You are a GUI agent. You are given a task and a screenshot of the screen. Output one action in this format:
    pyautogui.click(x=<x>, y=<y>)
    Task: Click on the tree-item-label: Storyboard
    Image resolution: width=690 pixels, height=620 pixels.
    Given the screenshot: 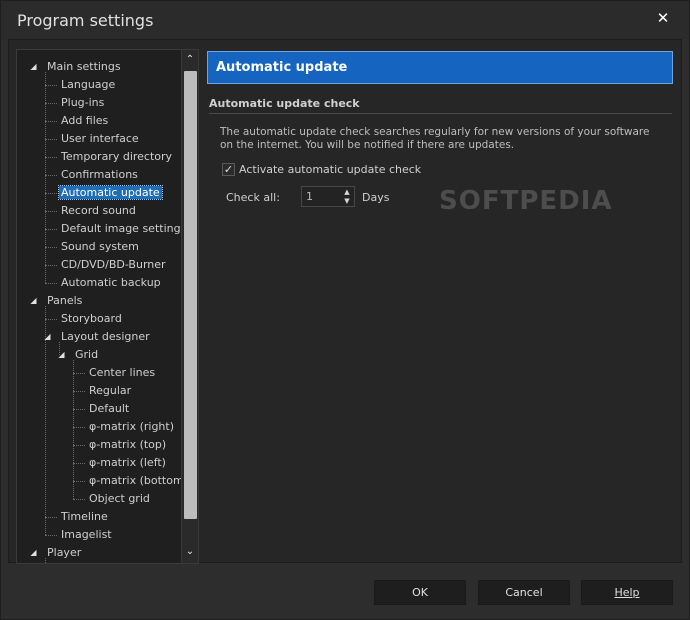 What is the action you would take?
    pyautogui.click(x=91, y=318)
    